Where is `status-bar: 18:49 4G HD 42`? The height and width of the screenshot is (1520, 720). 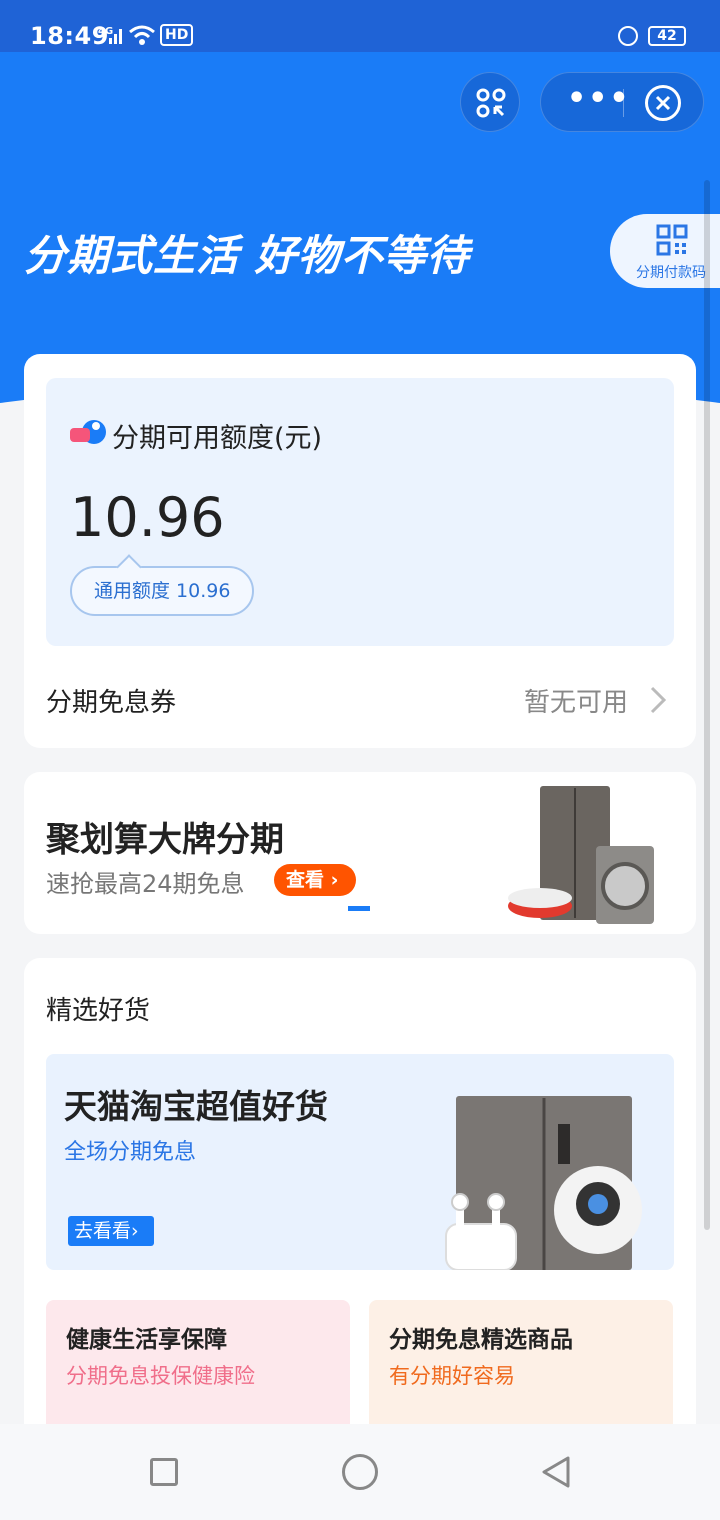
status-bar: 18:49 4G HD 42 is located at coordinates (360, 26).